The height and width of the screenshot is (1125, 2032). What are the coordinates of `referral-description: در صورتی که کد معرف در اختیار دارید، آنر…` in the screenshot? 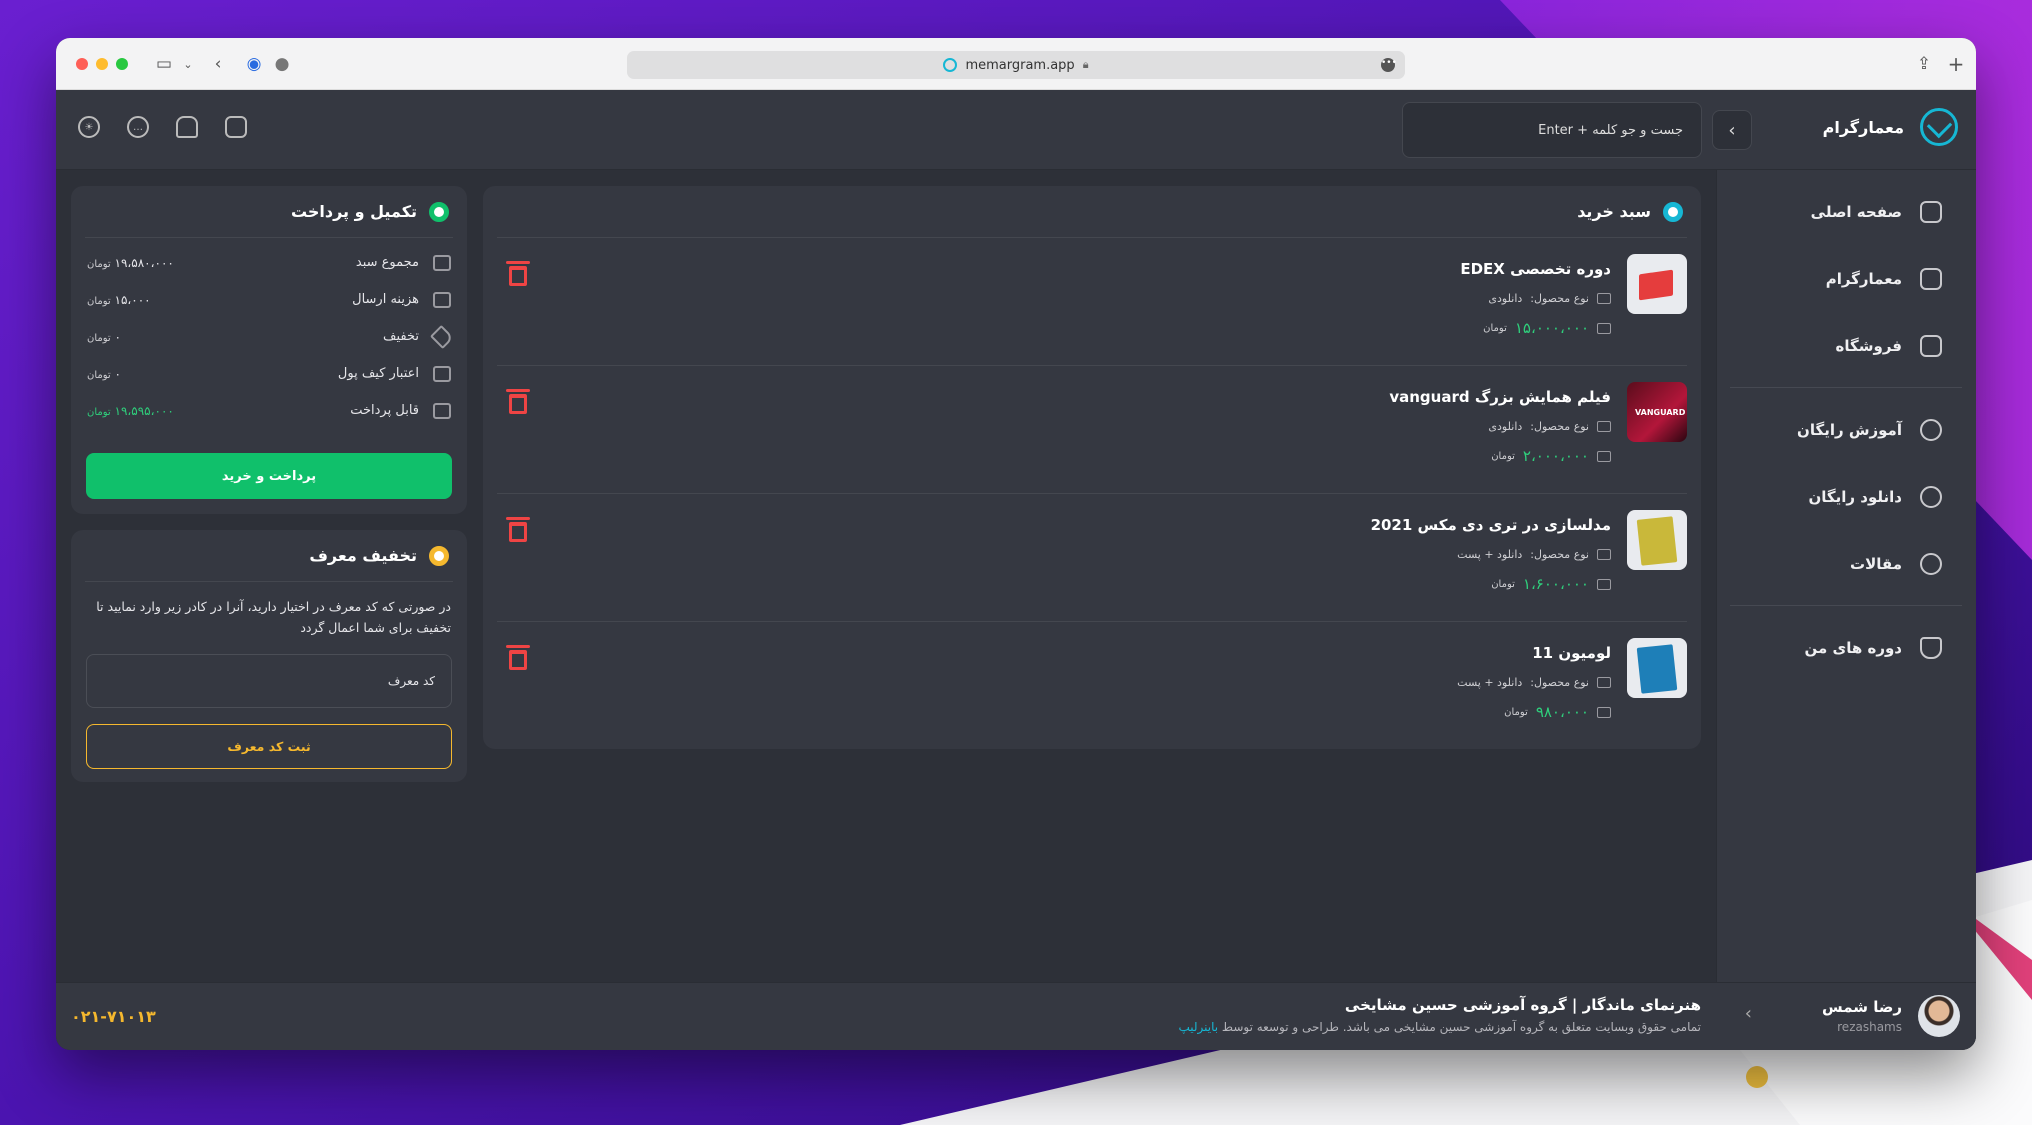 It's located at (273, 617).